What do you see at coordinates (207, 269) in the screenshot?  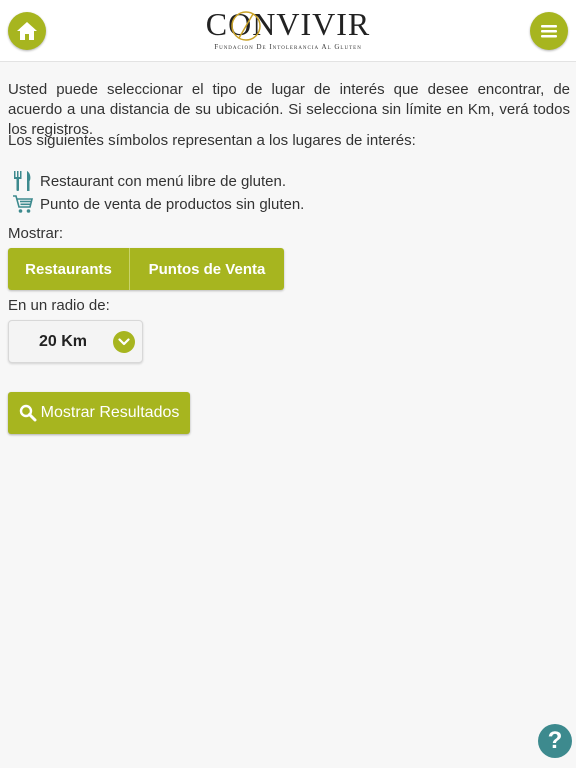 I see `filter-points-of-sale-button: Puntos de Venta` at bounding box center [207, 269].